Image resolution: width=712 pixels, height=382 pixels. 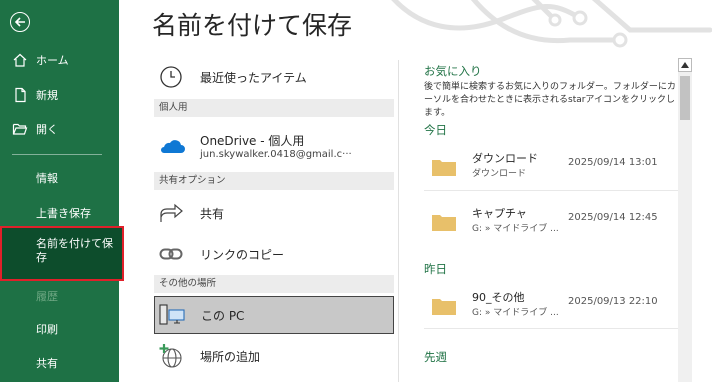 I want to click on folder-item: キャプチャ G: » マイドライブ ... 2025/09/14 12:45, so click(x=551, y=221).